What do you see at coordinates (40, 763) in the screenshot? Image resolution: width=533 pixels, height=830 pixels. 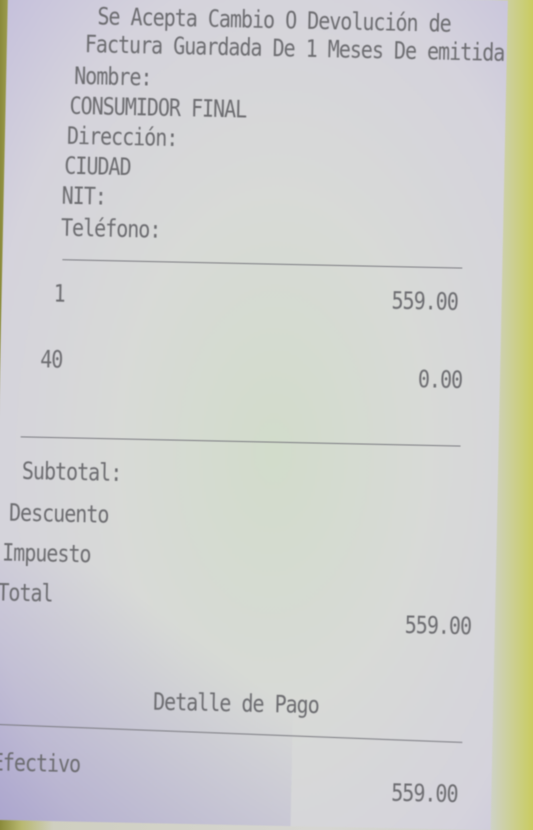 I see `payment-method: Efectivo` at bounding box center [40, 763].